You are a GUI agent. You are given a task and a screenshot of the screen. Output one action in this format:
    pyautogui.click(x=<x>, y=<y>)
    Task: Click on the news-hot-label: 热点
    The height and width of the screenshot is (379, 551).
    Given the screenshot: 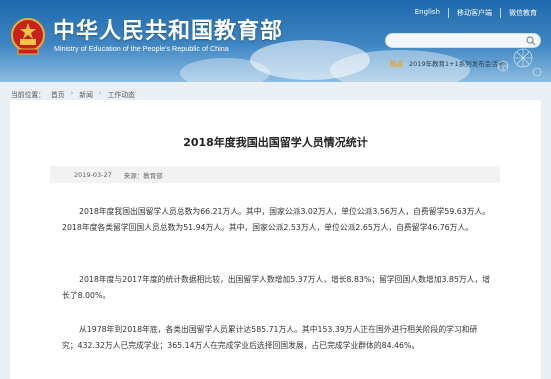 What is the action you would take?
    pyautogui.click(x=396, y=64)
    